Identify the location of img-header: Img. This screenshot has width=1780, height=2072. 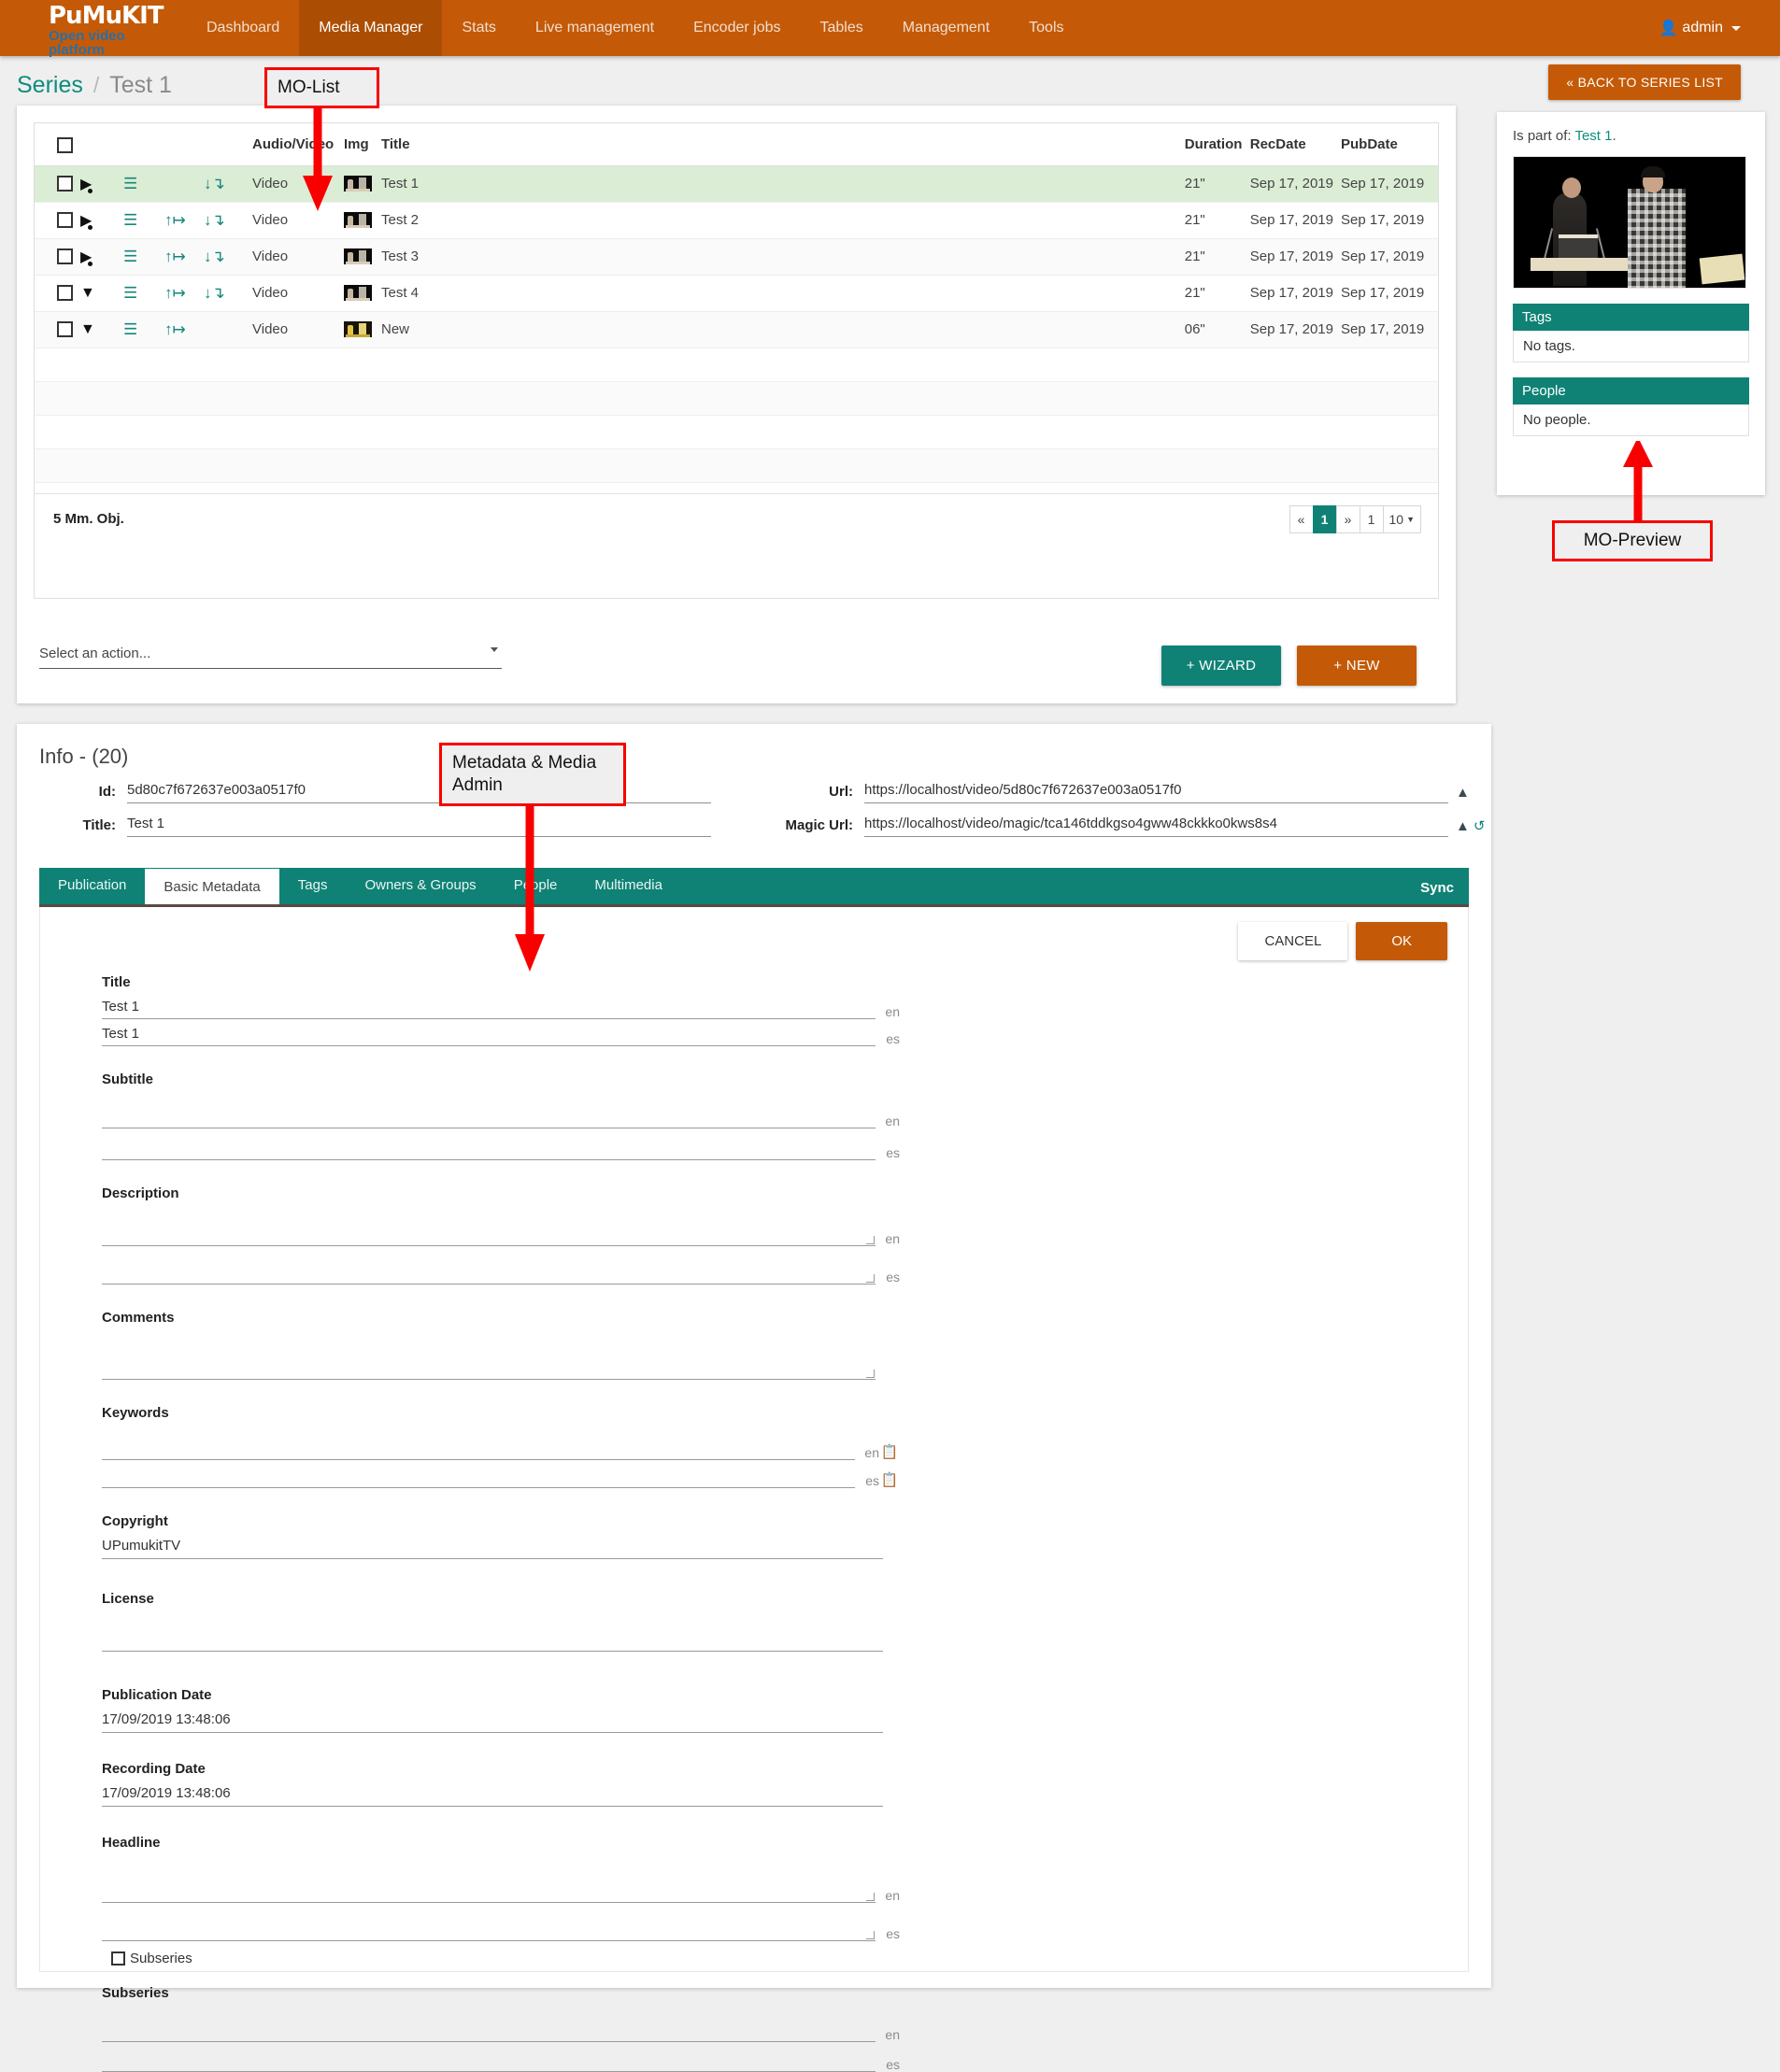
(359, 144).